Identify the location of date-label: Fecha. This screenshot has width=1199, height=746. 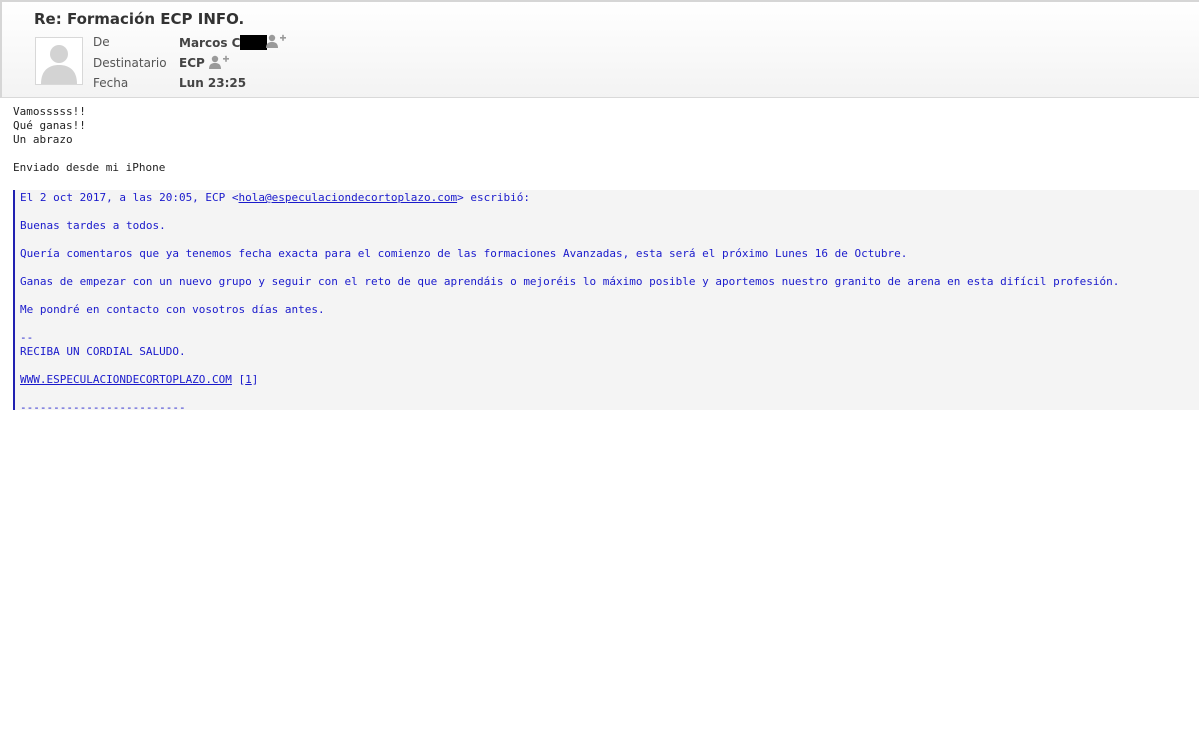
(111, 83).